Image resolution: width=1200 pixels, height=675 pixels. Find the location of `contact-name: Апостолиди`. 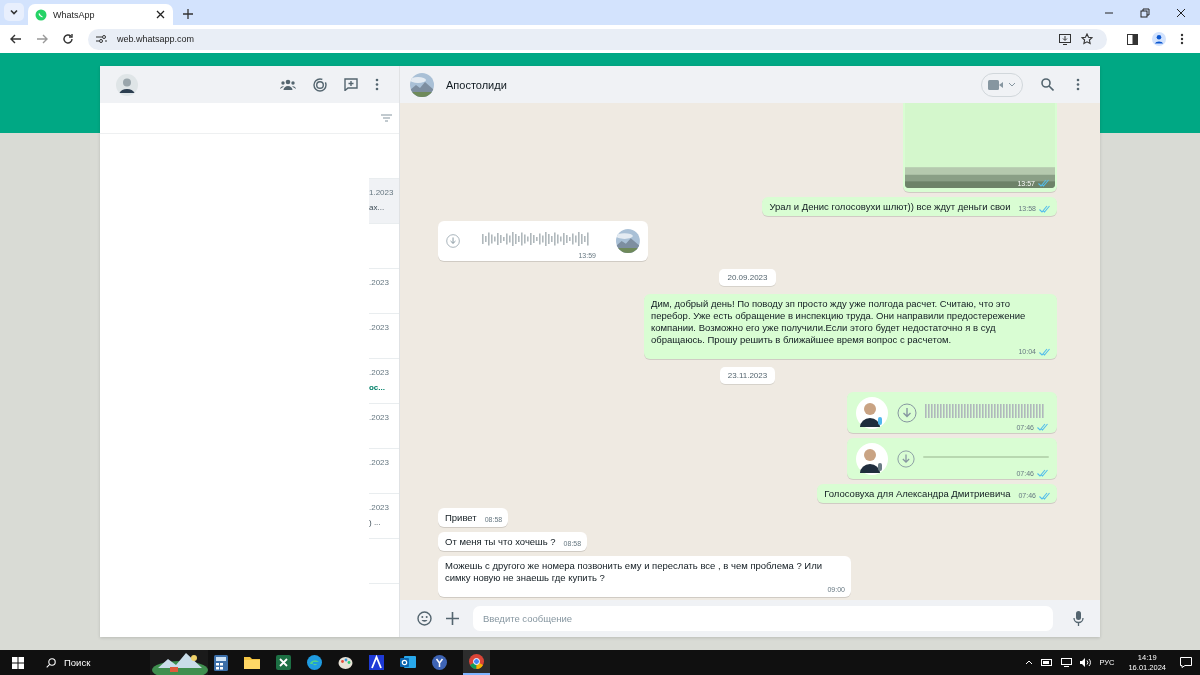

contact-name: Апостолиди is located at coordinates (476, 84).